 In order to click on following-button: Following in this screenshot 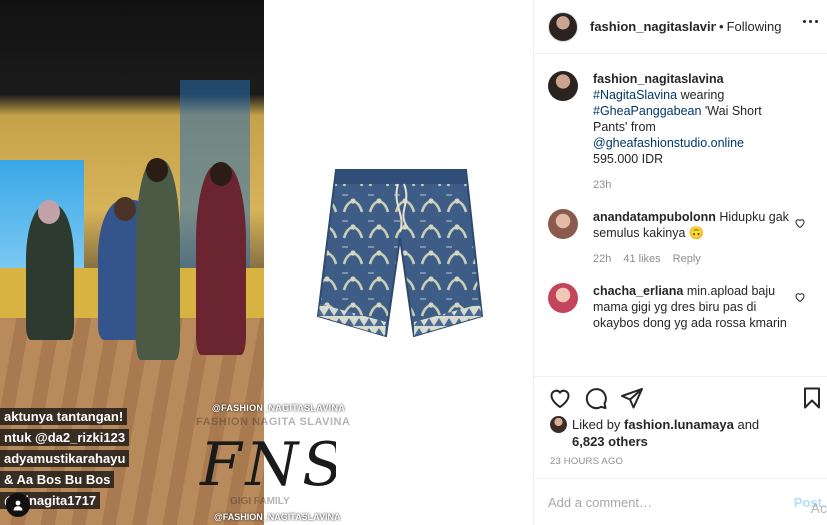, I will do `click(754, 26)`.